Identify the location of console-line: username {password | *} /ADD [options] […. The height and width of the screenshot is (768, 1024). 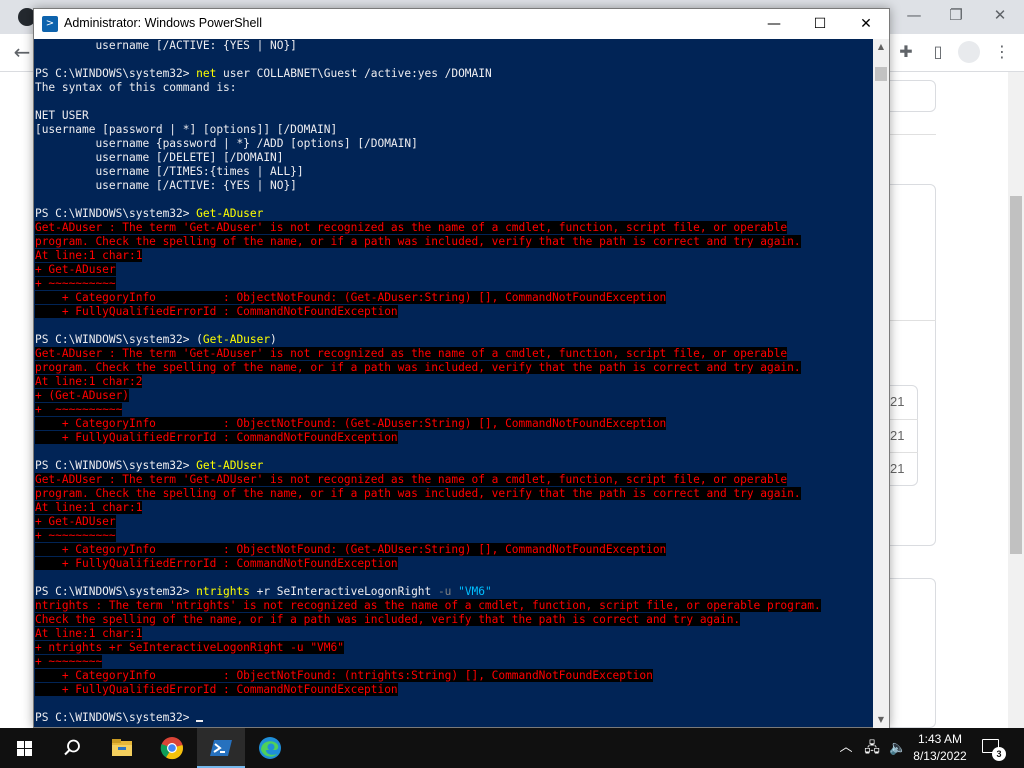
(454, 144).